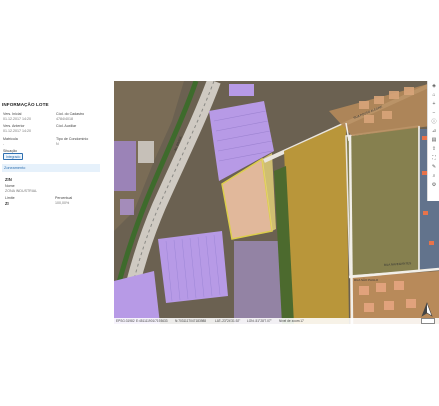  What do you see at coordinates (4, 143) in the screenshot?
I see `field-value-registration: -` at bounding box center [4, 143].